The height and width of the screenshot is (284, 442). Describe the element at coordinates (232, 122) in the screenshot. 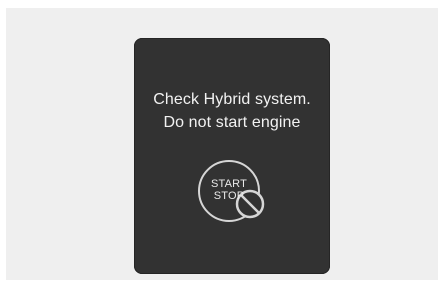

I see `warning-message-line2: Do not start engine` at that location.